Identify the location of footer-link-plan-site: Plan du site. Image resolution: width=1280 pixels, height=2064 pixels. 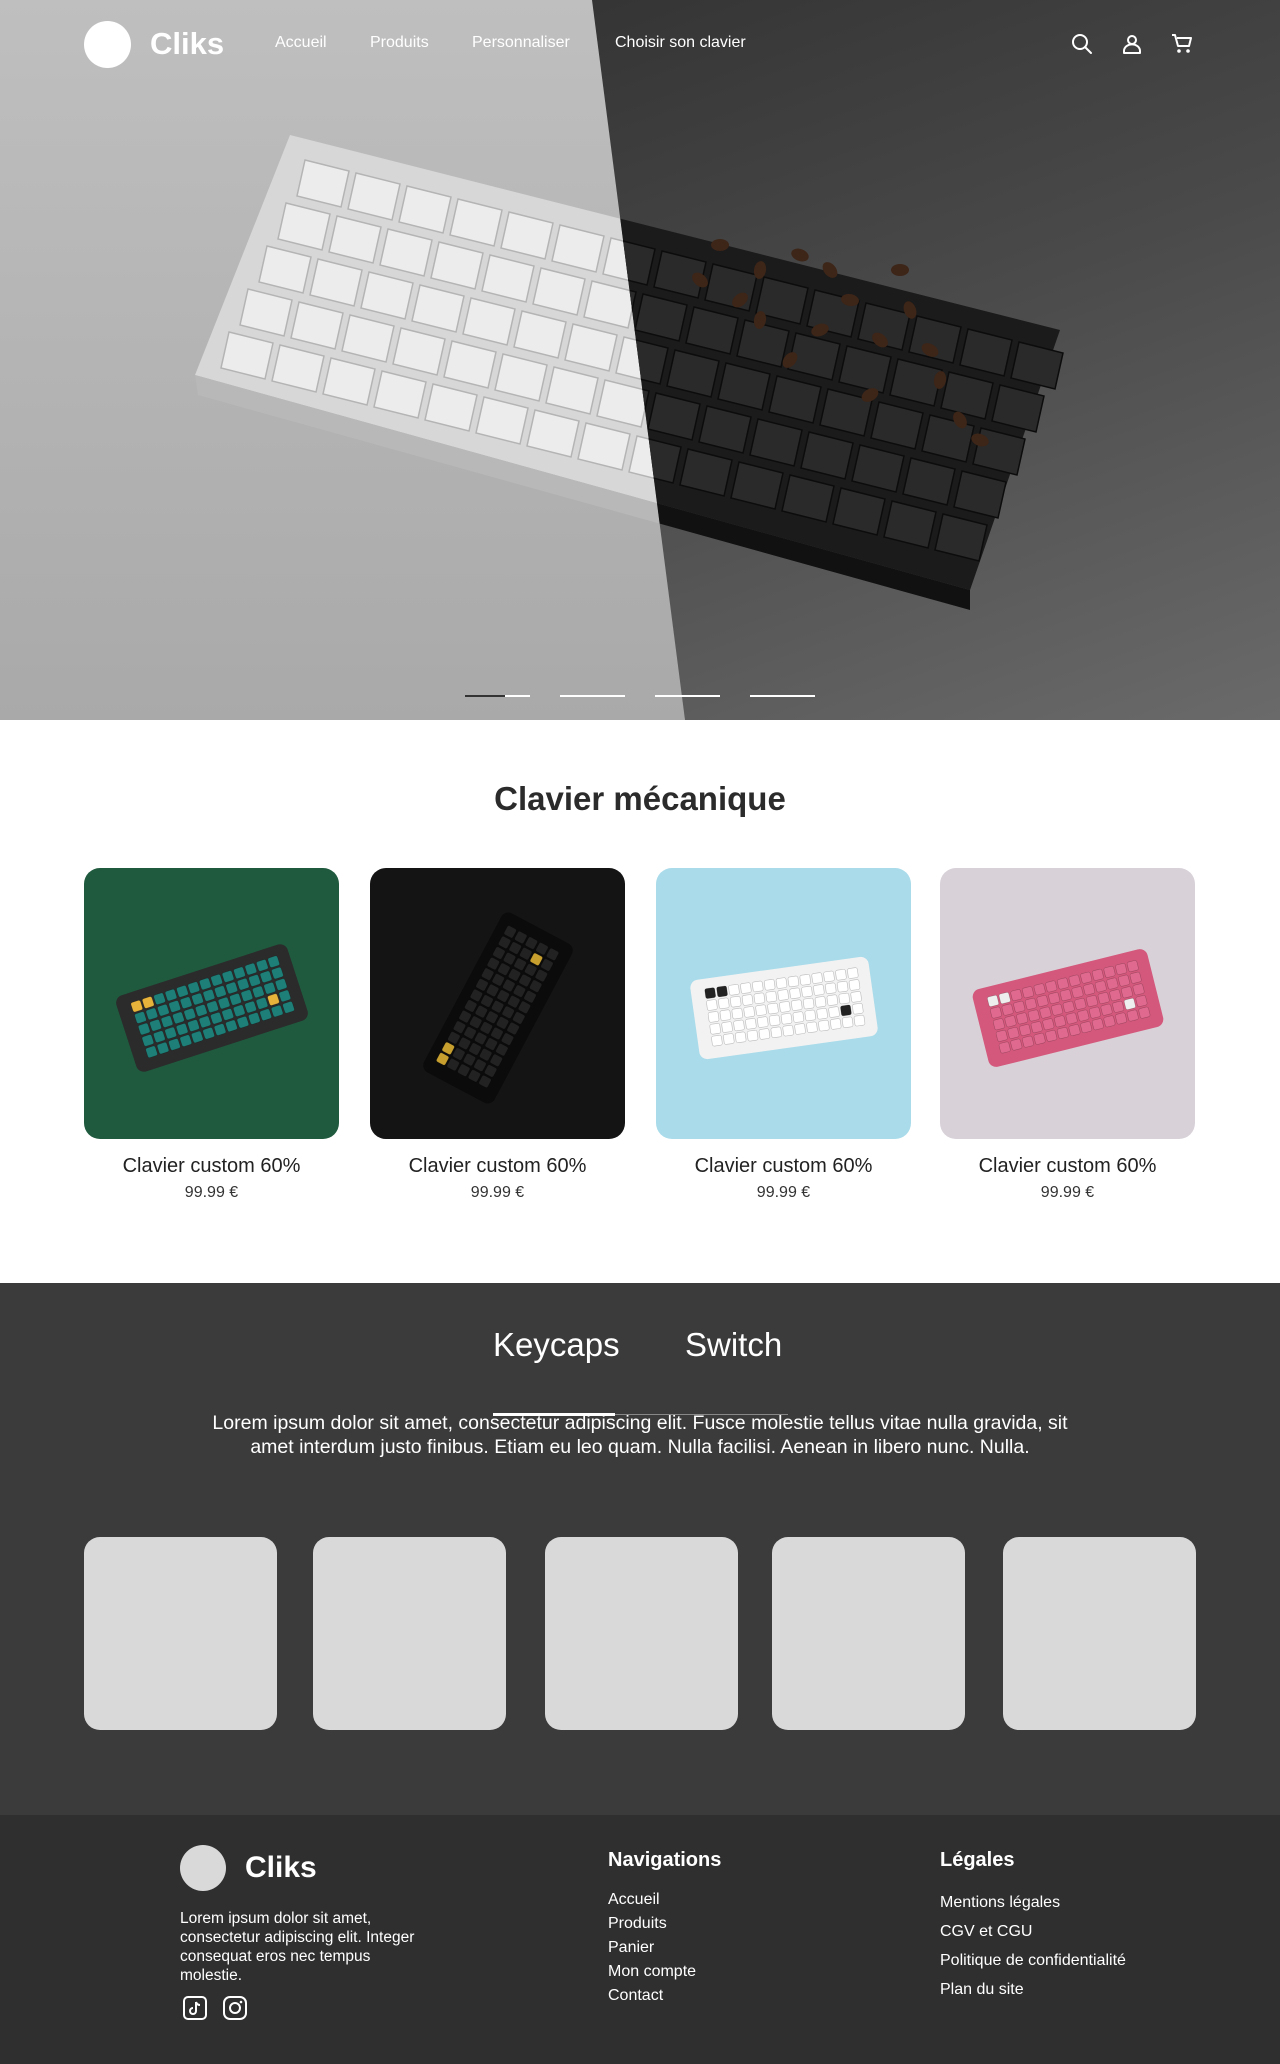
(1033, 1989).